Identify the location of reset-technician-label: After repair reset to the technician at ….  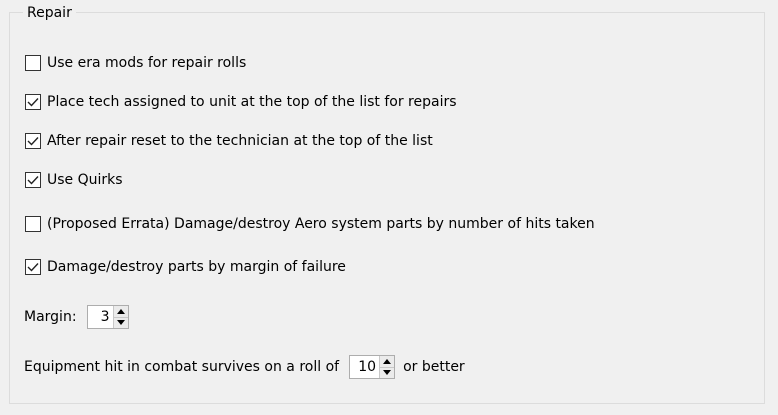
(240, 141).